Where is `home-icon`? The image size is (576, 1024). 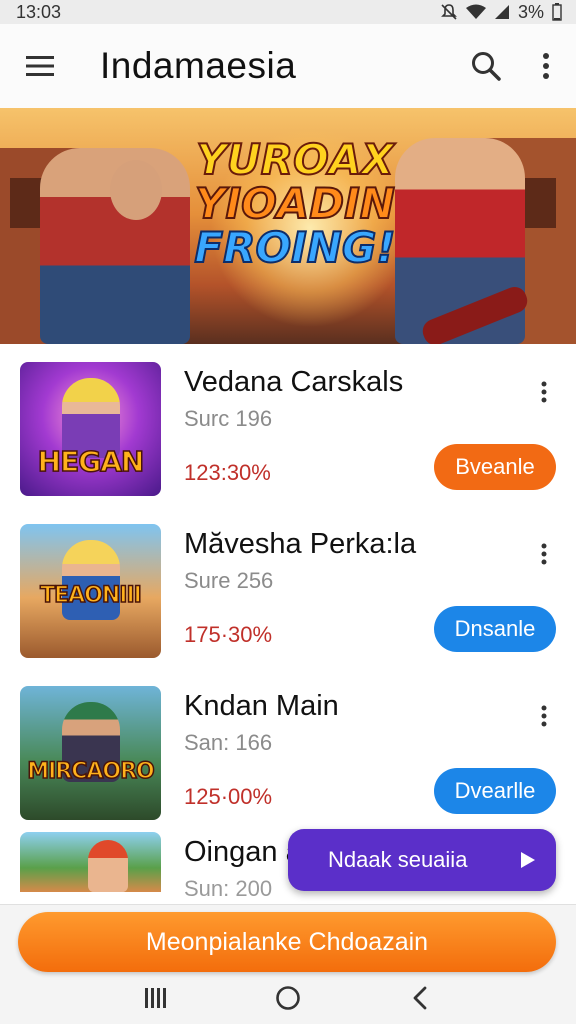
home-icon is located at coordinates (288, 998).